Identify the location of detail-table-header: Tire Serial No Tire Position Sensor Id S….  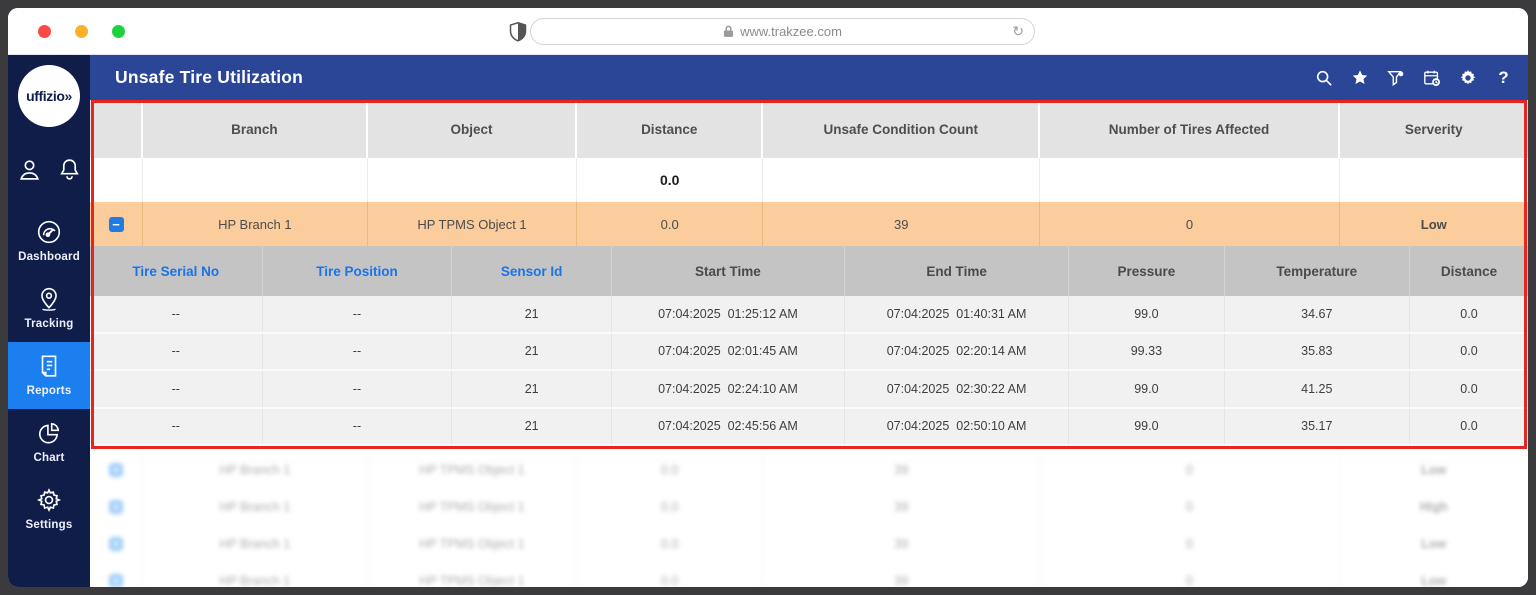
(809, 271).